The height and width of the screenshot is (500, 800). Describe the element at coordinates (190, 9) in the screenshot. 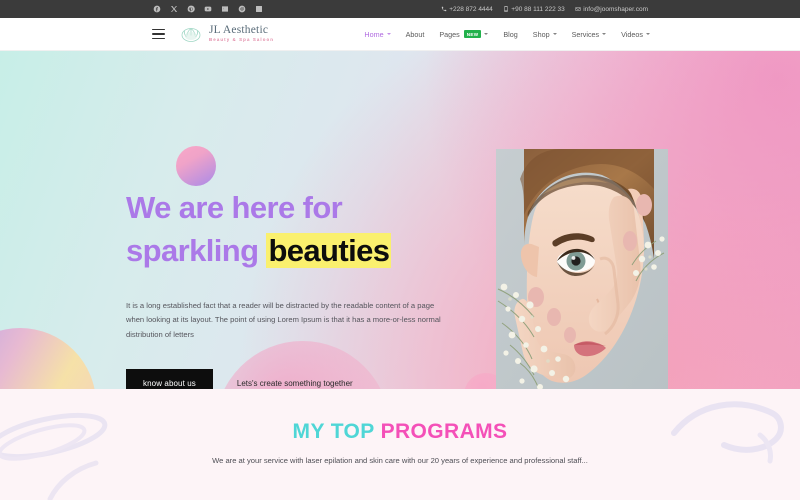

I see `pinterest-icon` at that location.